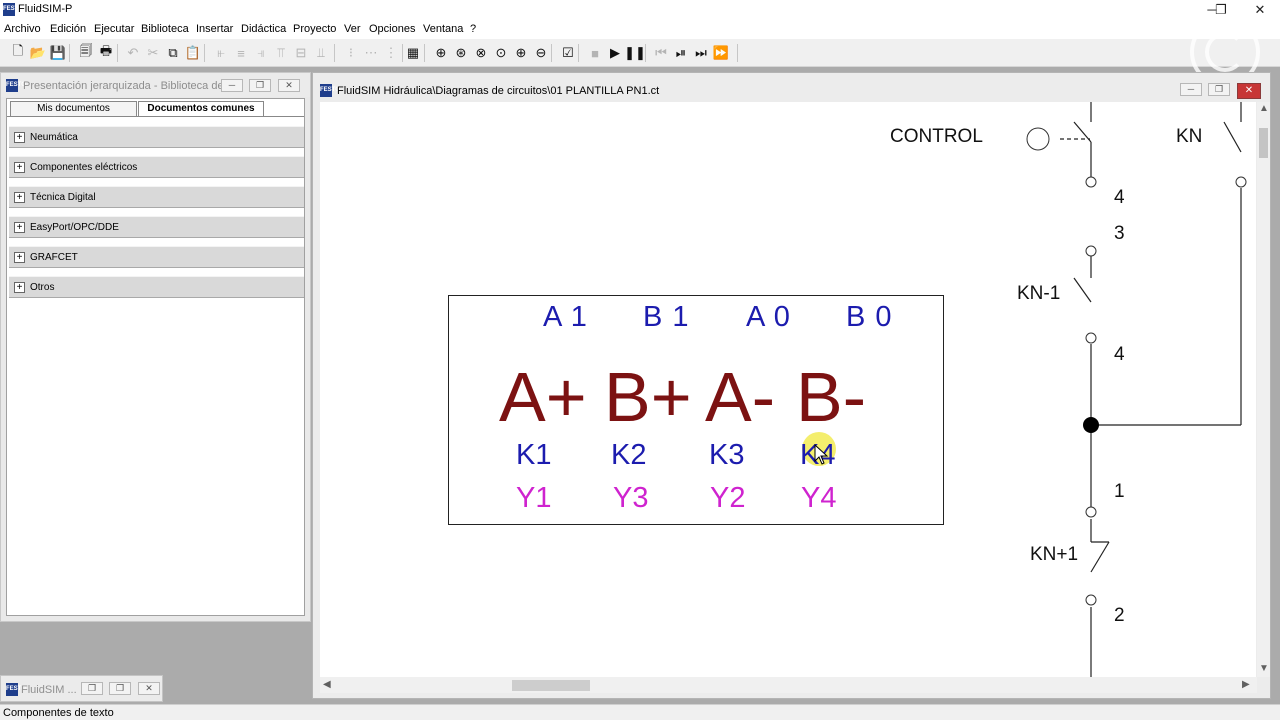 Image resolution: width=1280 pixels, height=720 pixels. What do you see at coordinates (18, 52) in the screenshot?
I see `new-document-icon: 🗋` at bounding box center [18, 52].